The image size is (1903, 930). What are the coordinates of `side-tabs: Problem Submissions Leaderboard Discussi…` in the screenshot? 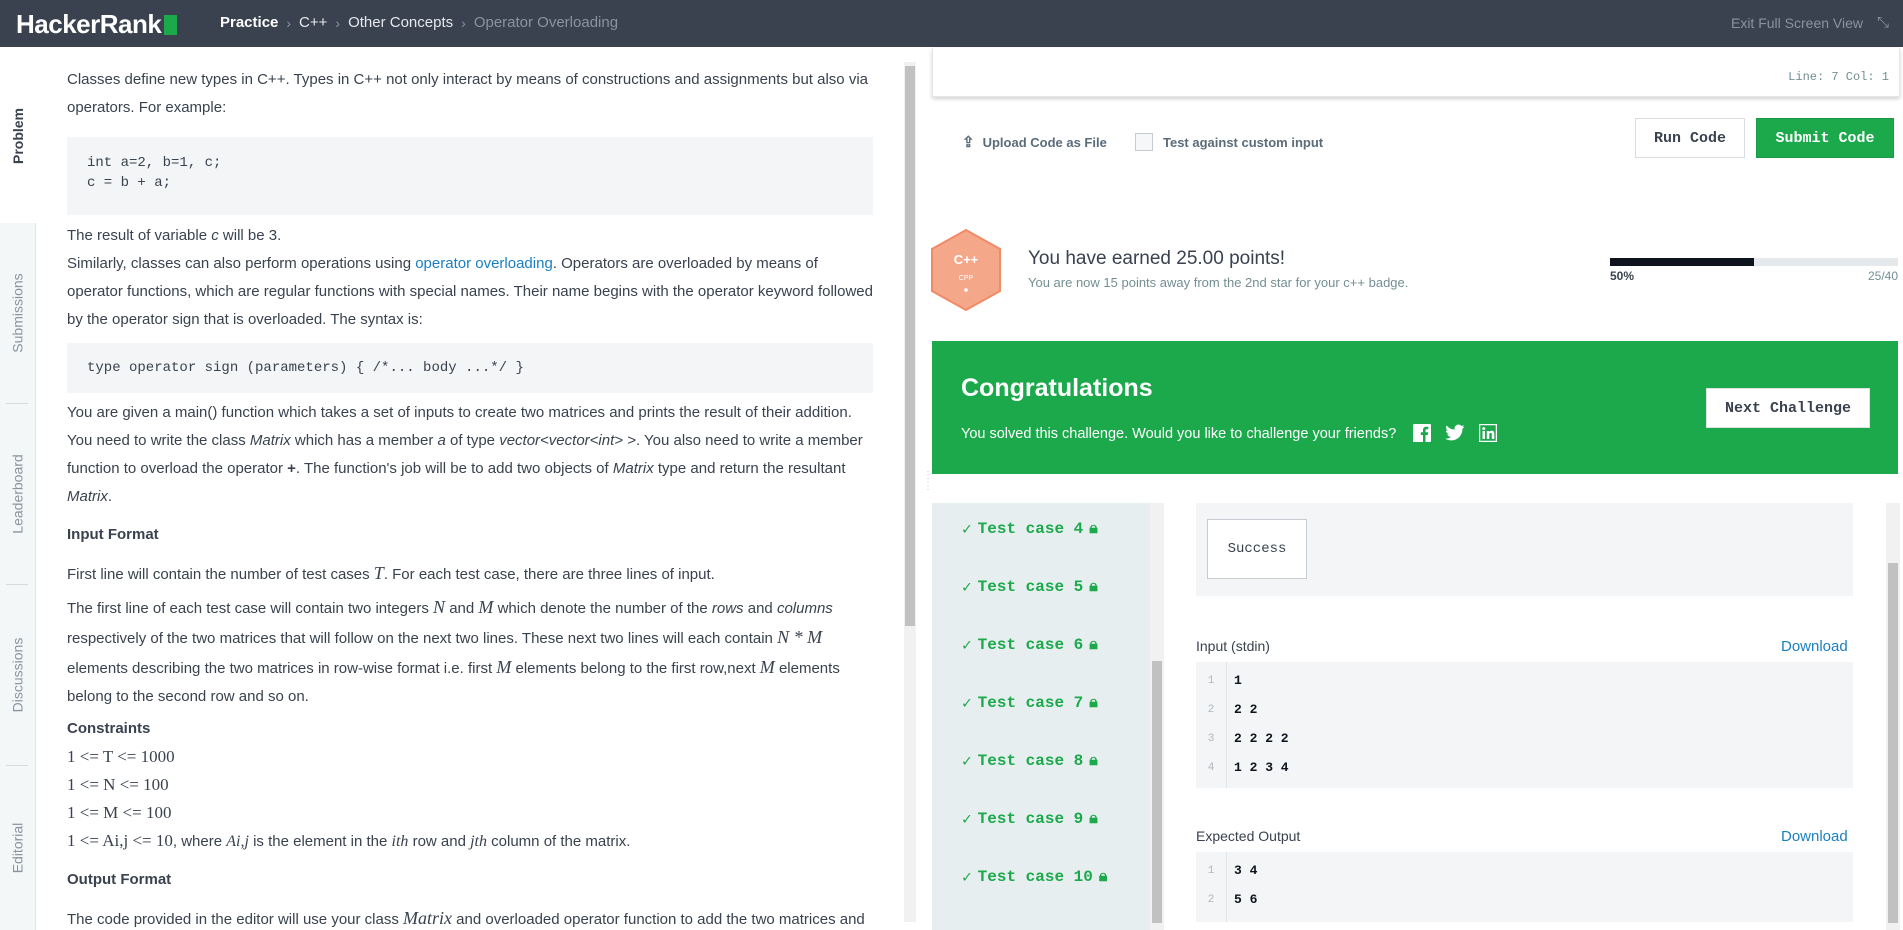 It's located at (18, 489).